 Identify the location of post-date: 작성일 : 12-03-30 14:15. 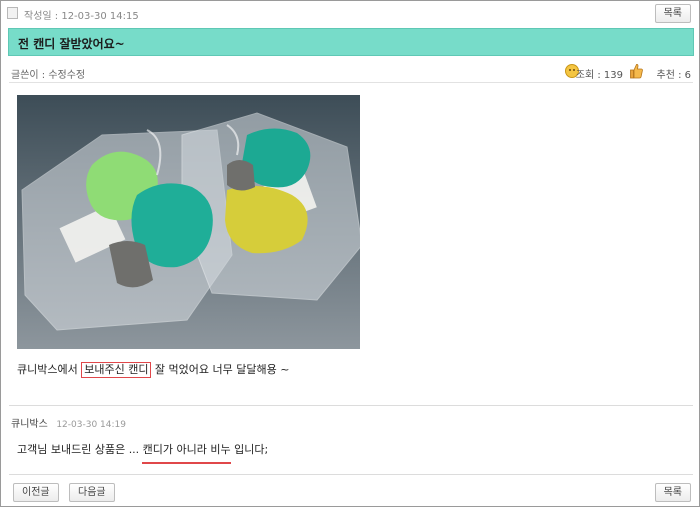
(81, 16).